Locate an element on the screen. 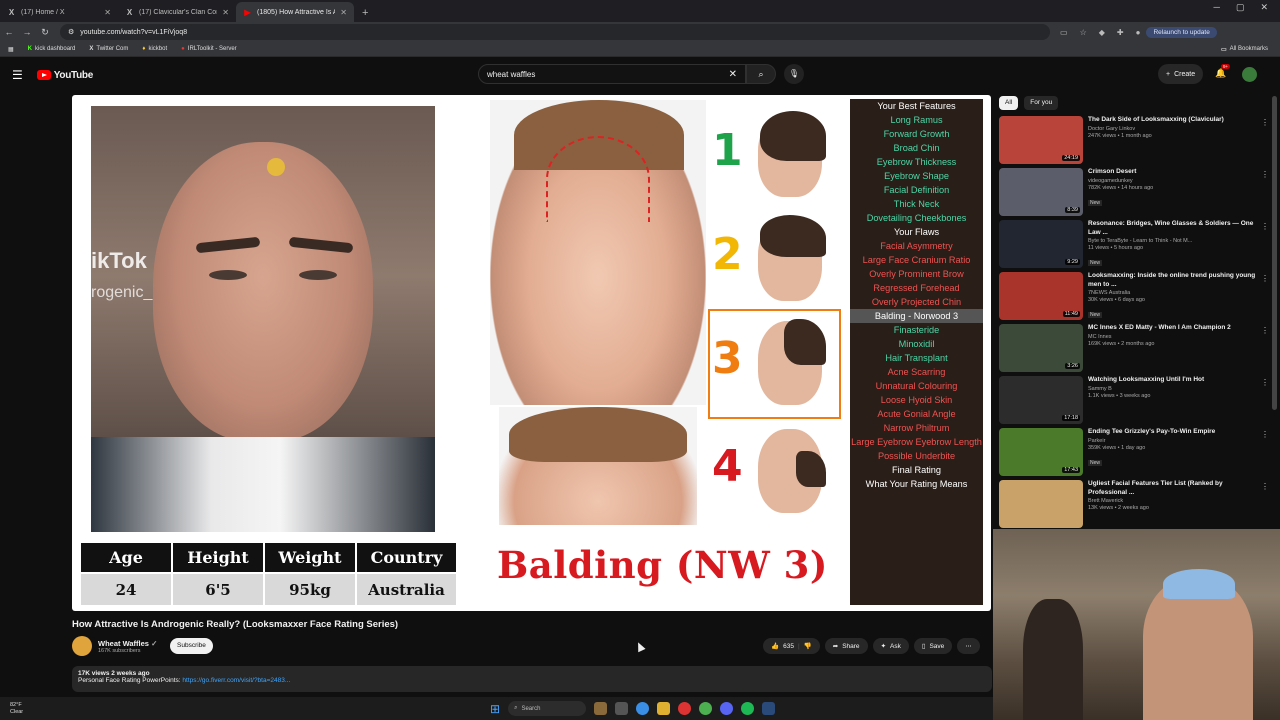  video-channel: Sammy B is located at coordinates (1173, 389).